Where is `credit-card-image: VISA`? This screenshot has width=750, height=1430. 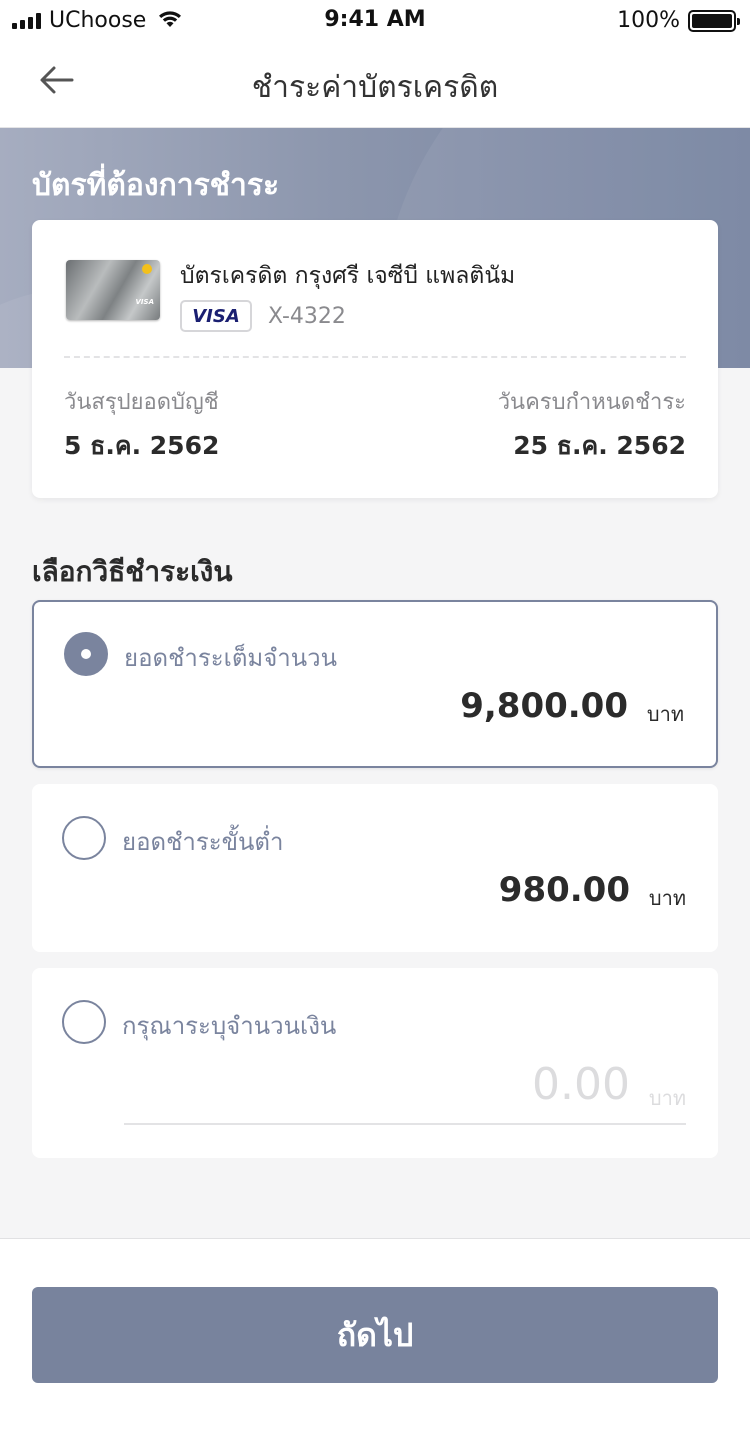
credit-card-image: VISA is located at coordinates (113, 290).